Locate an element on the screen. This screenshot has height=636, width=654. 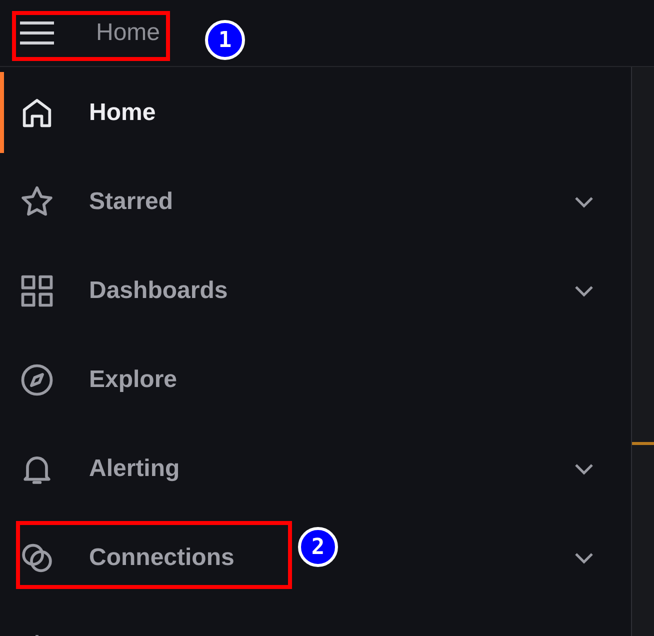
nav-link: Explore is located at coordinates (133, 380).